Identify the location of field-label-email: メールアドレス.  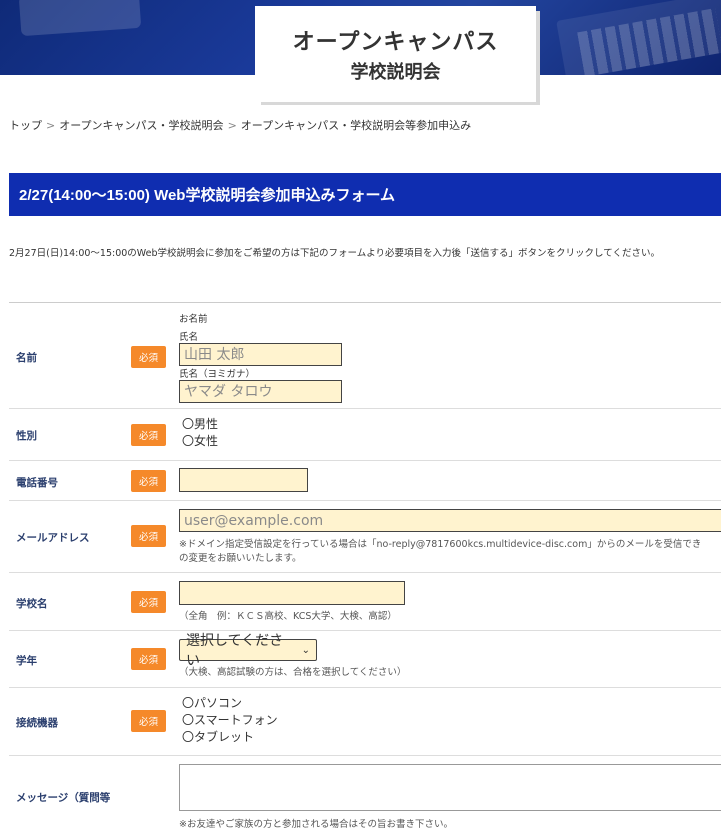
(53, 538).